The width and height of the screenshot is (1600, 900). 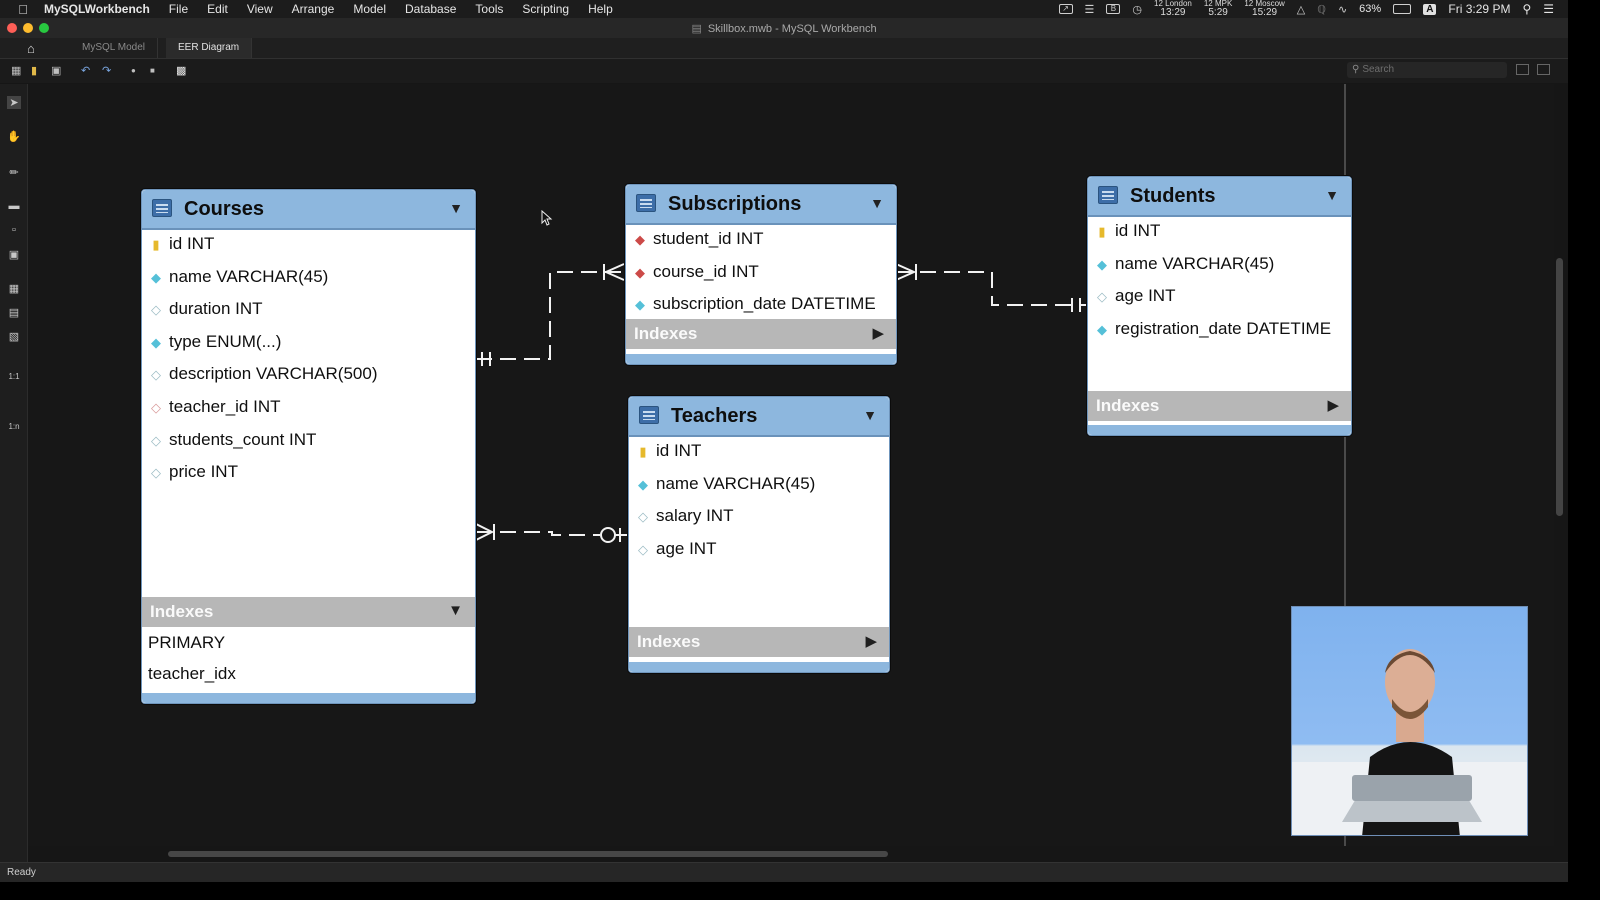 What do you see at coordinates (260, 9) in the screenshot?
I see `menu-view: View` at bounding box center [260, 9].